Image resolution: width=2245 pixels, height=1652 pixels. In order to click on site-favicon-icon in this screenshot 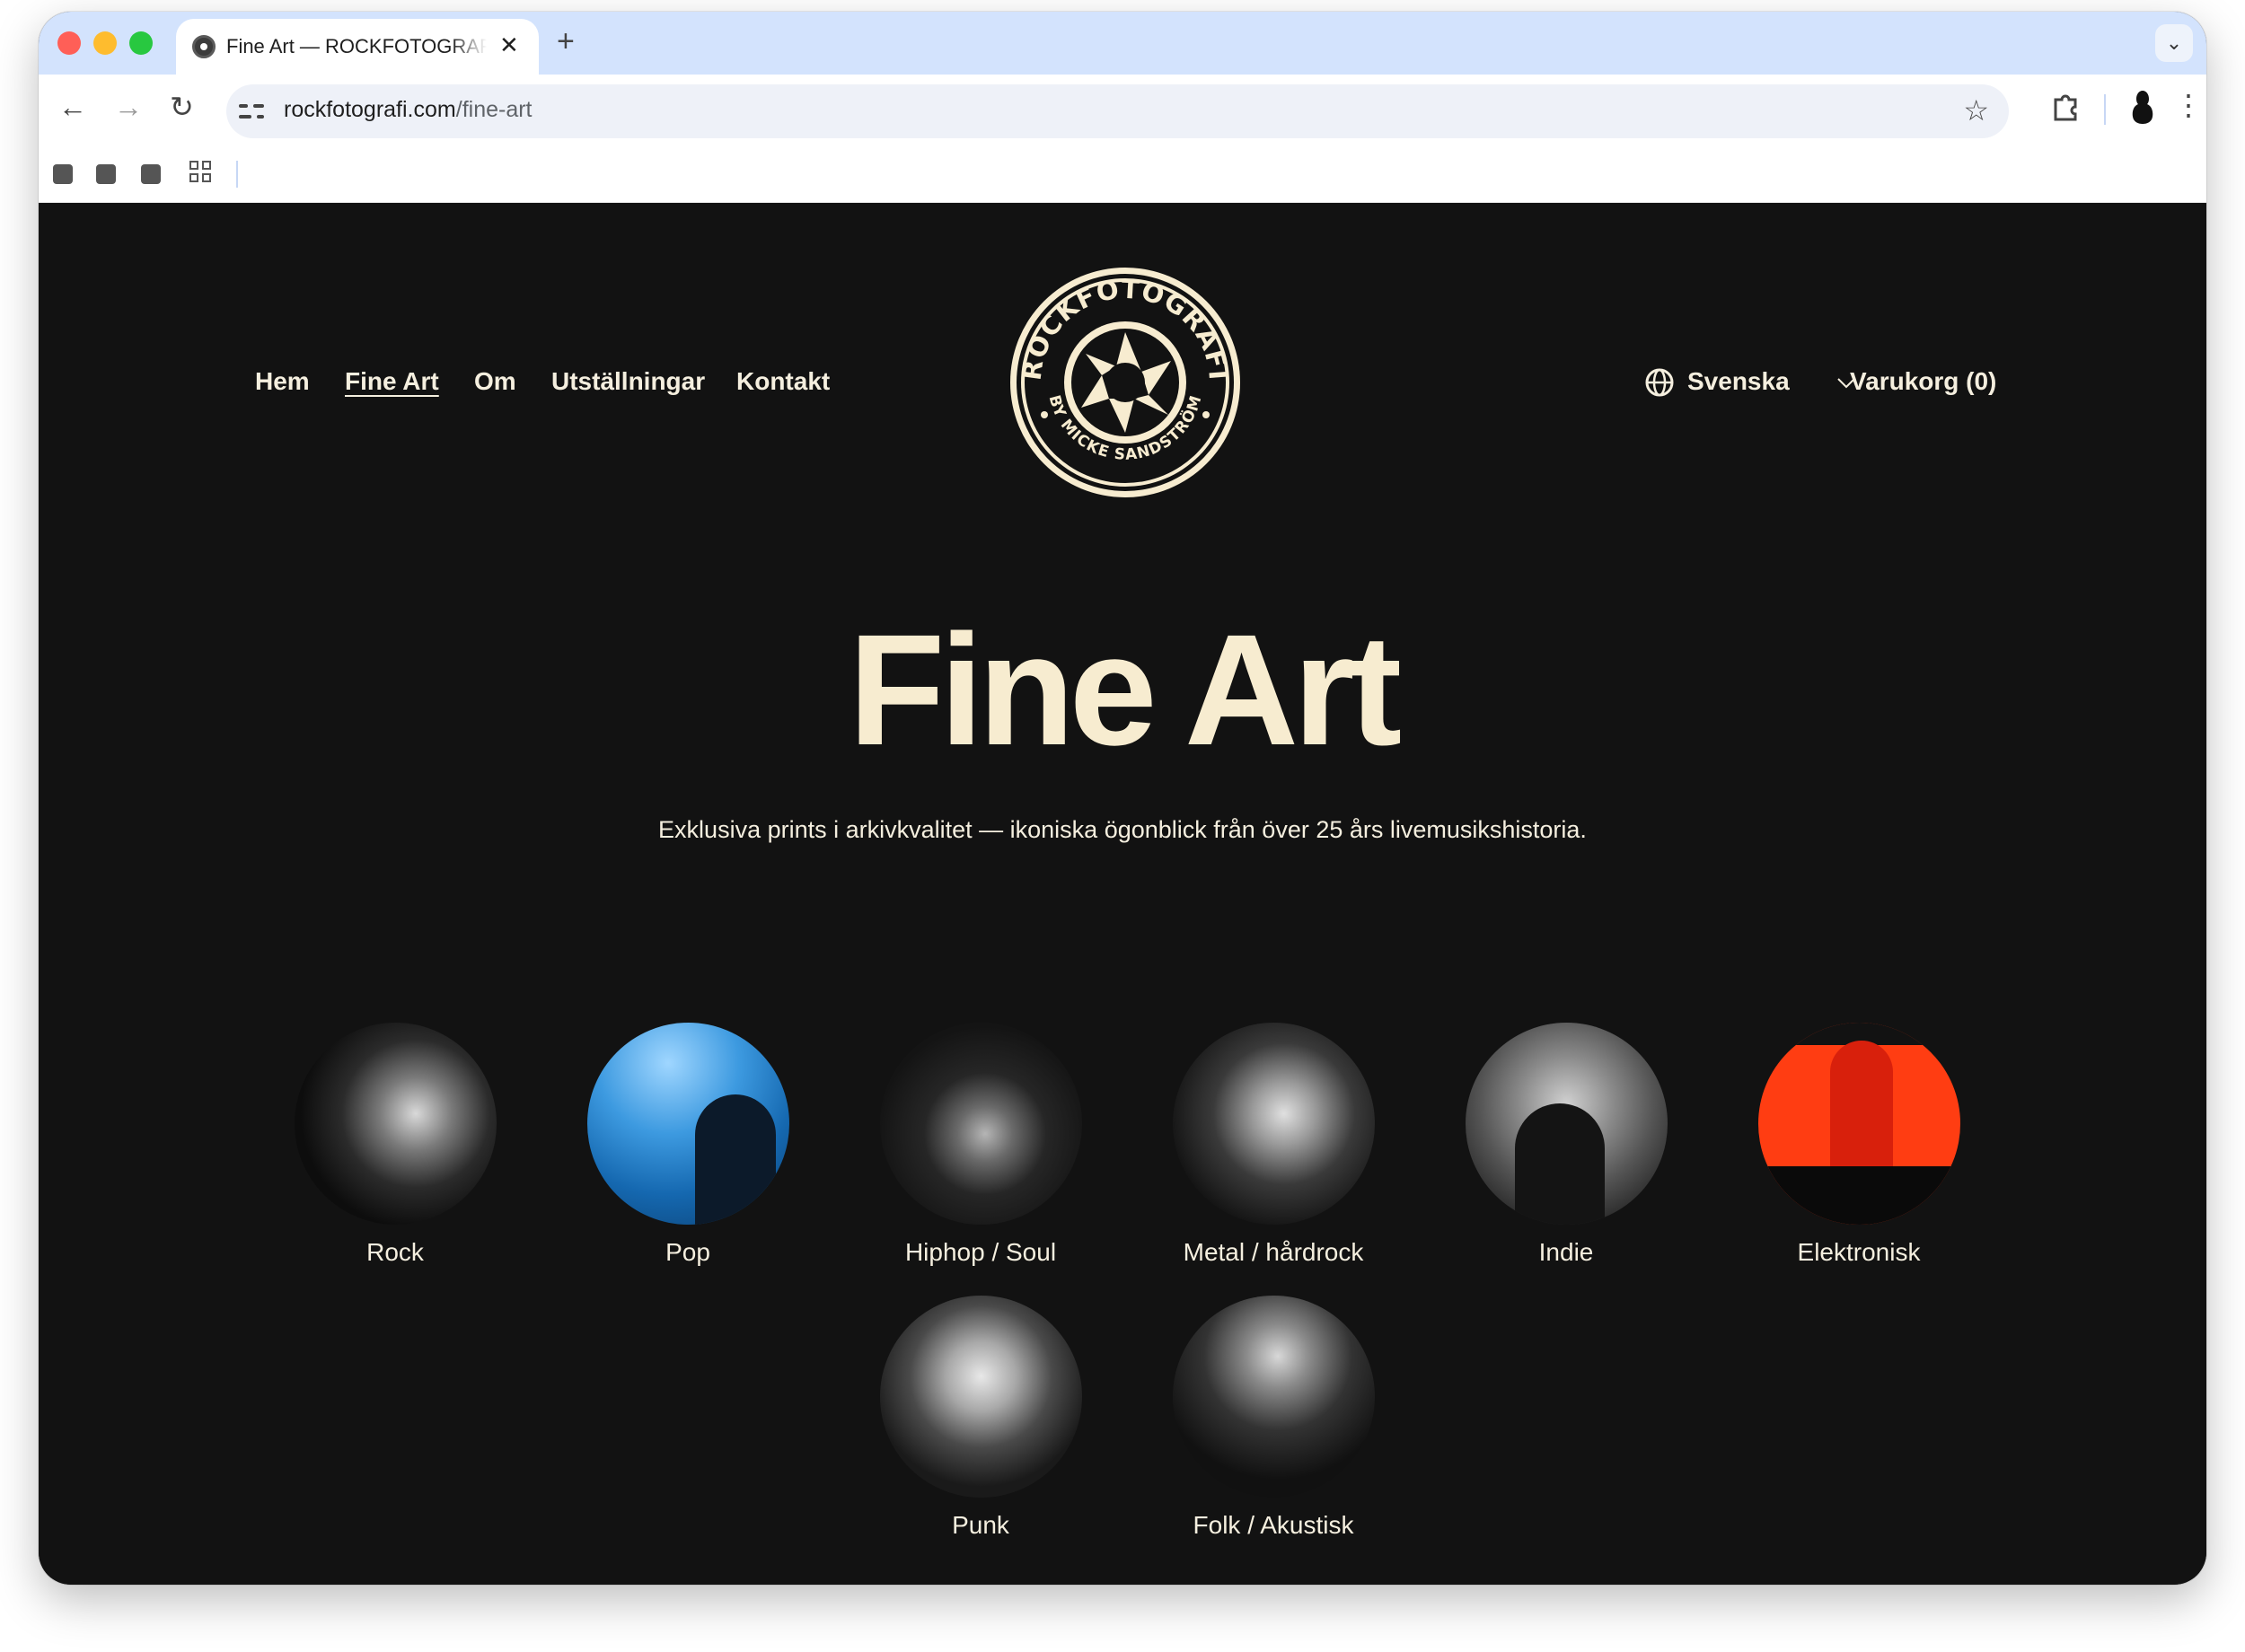, I will do `click(204, 46)`.